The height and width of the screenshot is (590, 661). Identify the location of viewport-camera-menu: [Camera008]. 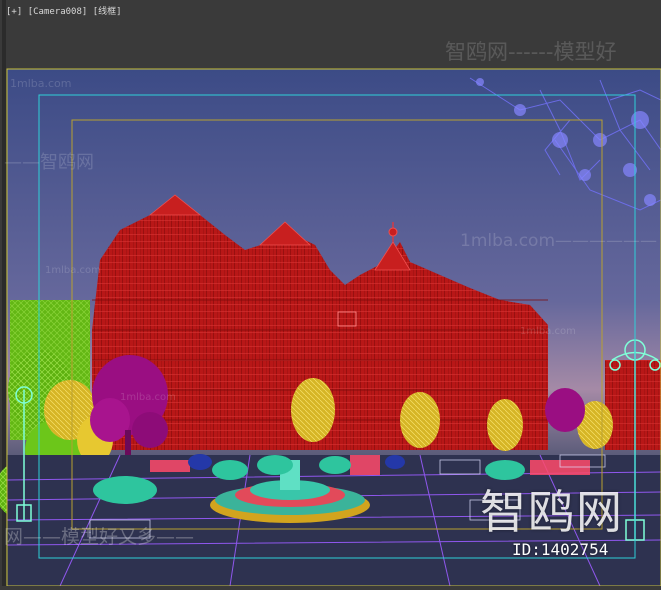
(58, 12).